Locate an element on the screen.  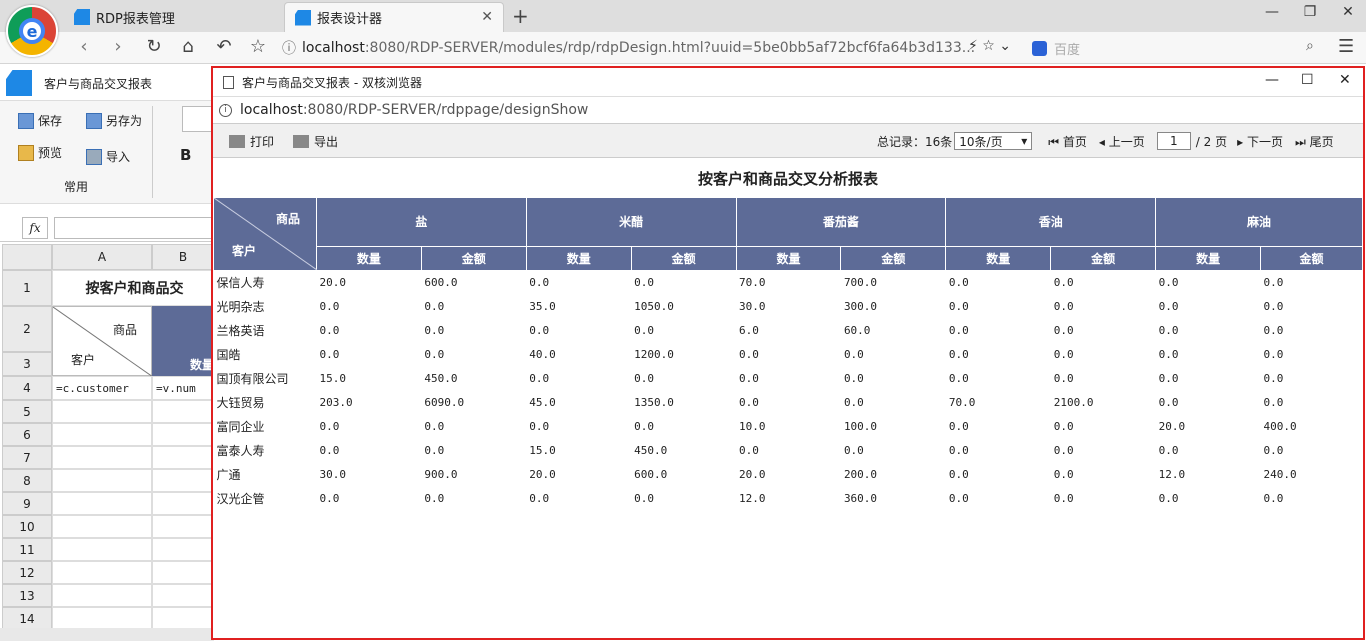
row-header: 4 is located at coordinates (27, 388).